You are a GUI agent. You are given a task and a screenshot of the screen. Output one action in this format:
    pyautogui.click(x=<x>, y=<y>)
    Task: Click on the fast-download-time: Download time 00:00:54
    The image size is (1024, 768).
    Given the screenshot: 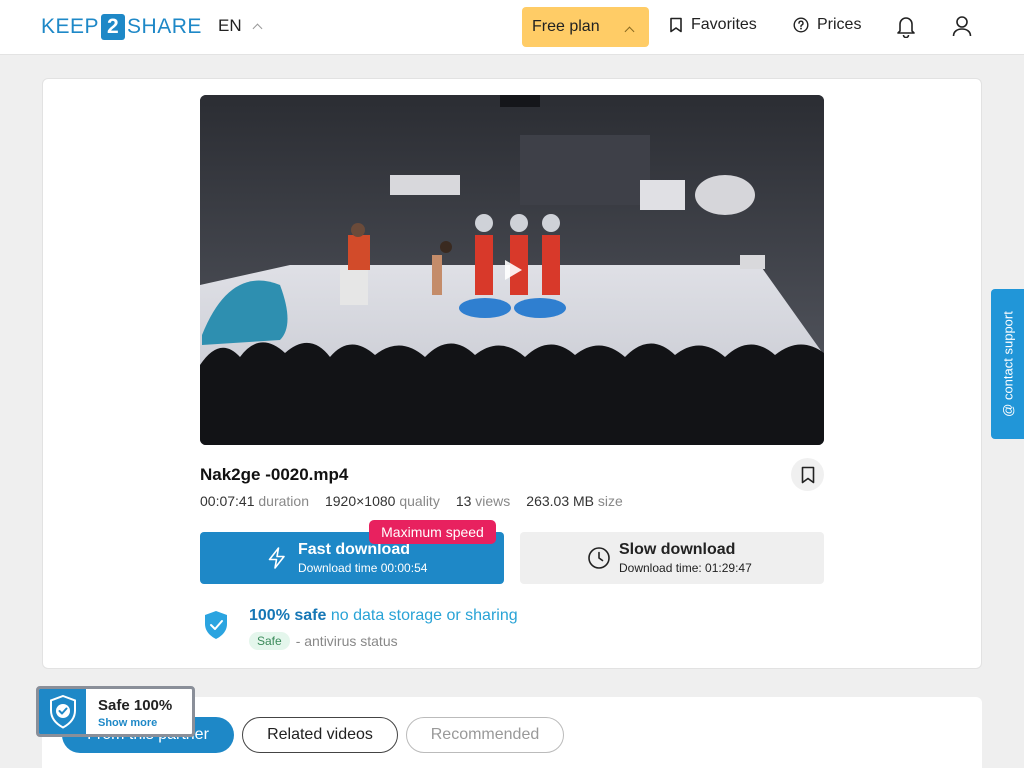 What is the action you would take?
    pyautogui.click(x=363, y=568)
    